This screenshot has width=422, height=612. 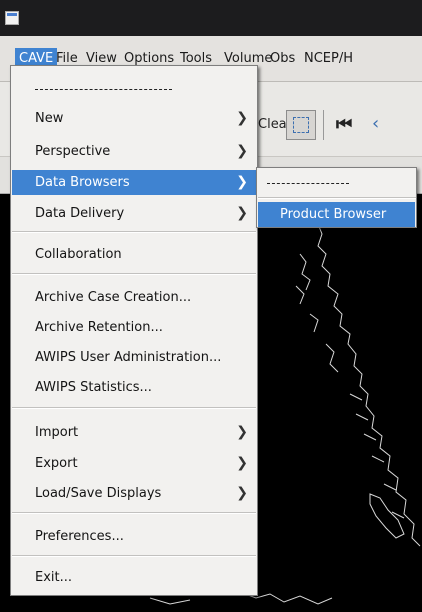 What do you see at coordinates (134, 182) in the screenshot?
I see `menu-item-data-browsers: Data Browsers ❯` at bounding box center [134, 182].